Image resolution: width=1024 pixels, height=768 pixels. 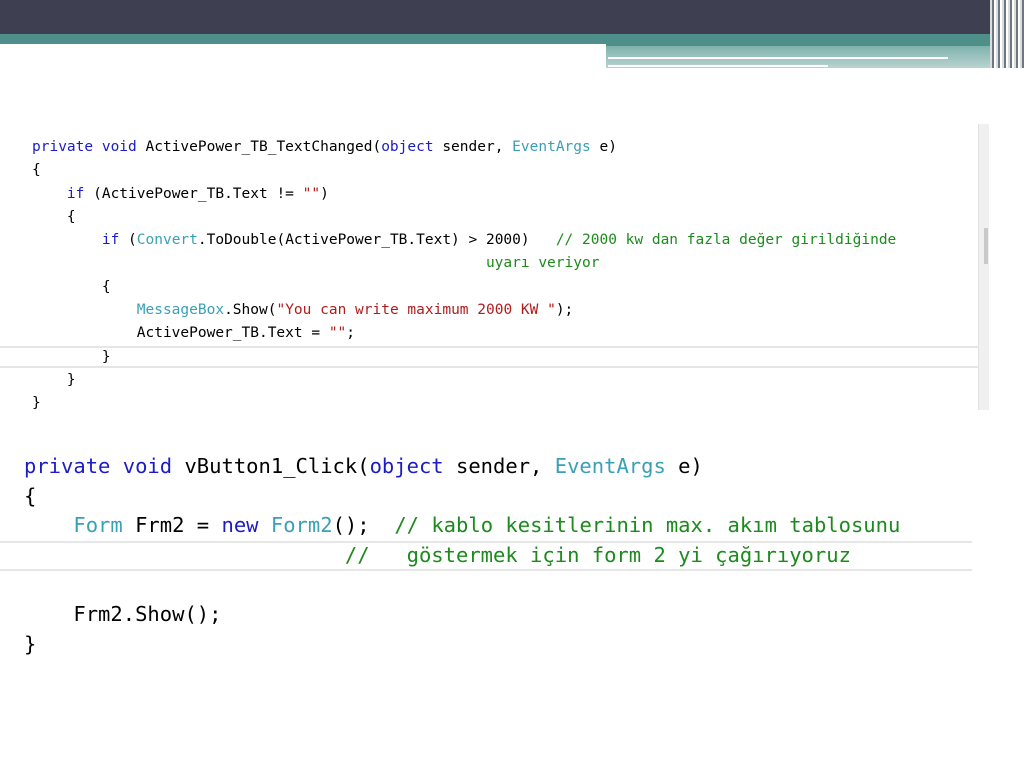 What do you see at coordinates (416, 310) in the screenshot?
I see `code-string: "You can write maximum 2000 KW "` at bounding box center [416, 310].